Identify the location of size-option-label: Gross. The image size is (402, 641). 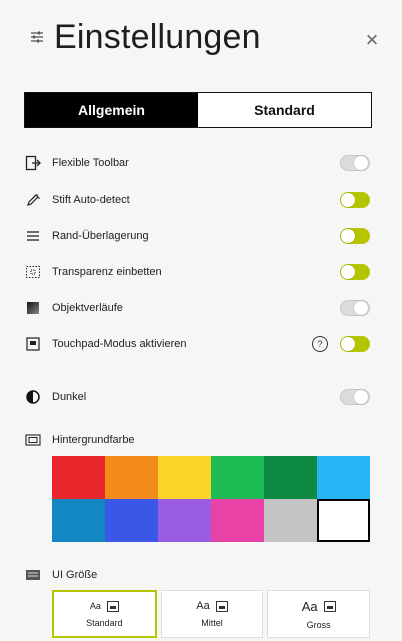
(318, 624).